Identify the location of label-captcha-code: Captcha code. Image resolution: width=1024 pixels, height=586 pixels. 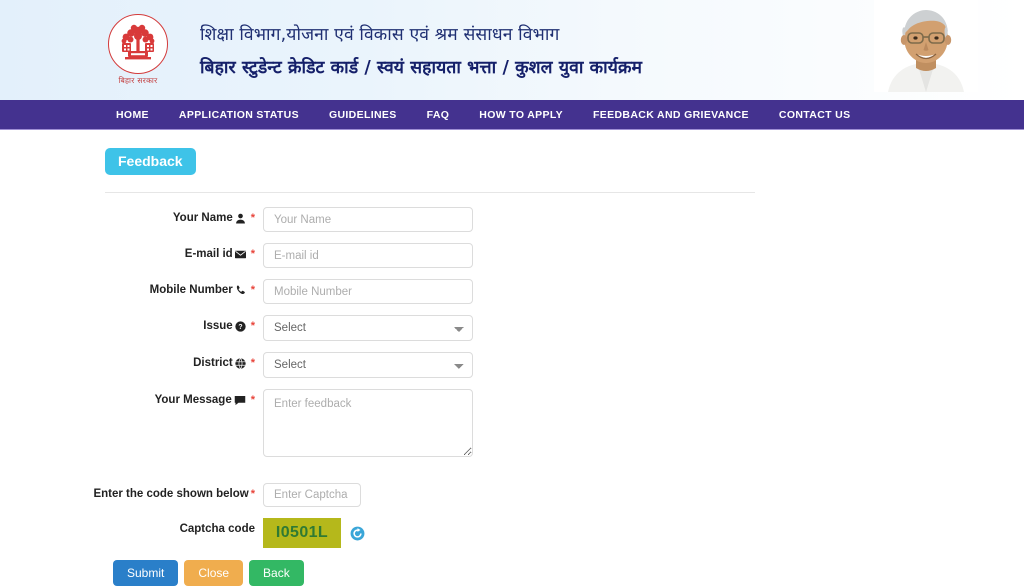
(184, 526).